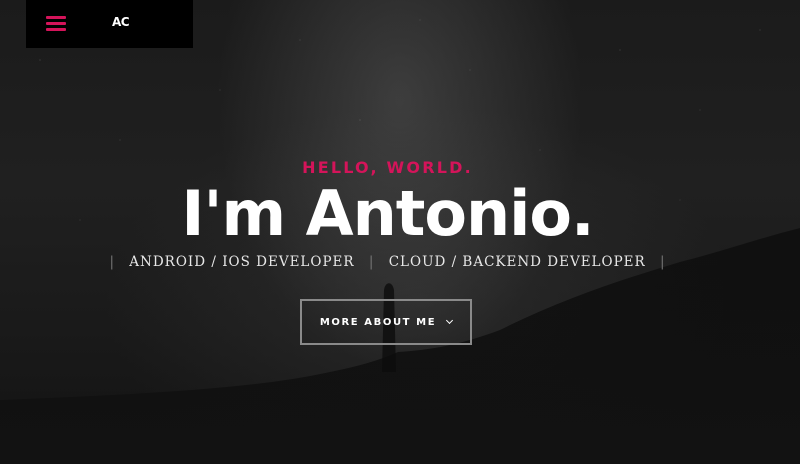 The width and height of the screenshot is (800, 464). I want to click on role-item: ANDROID / IOS DEVELOPER, so click(242, 262).